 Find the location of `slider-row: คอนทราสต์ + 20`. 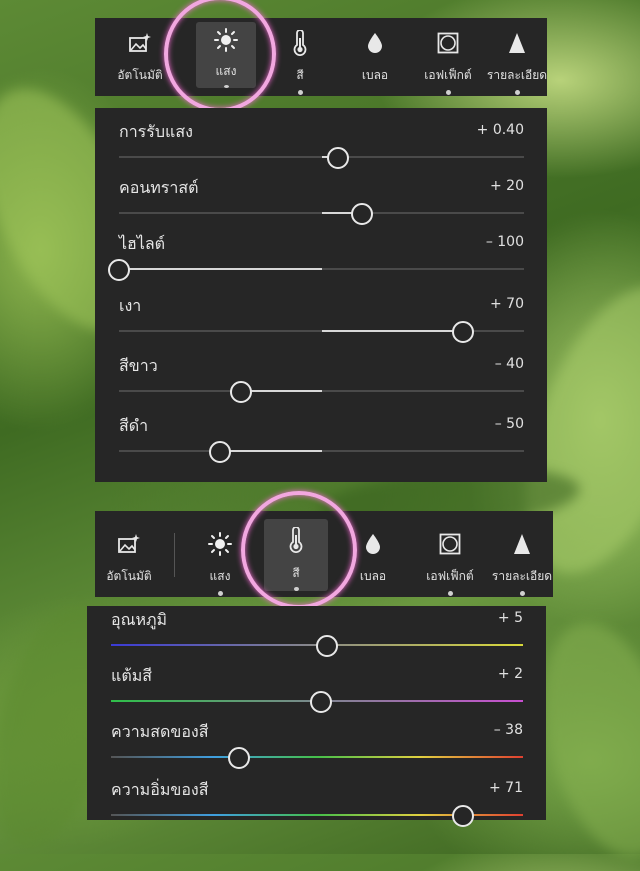

slider-row: คอนทราสต์ + 20 is located at coordinates (321, 200).